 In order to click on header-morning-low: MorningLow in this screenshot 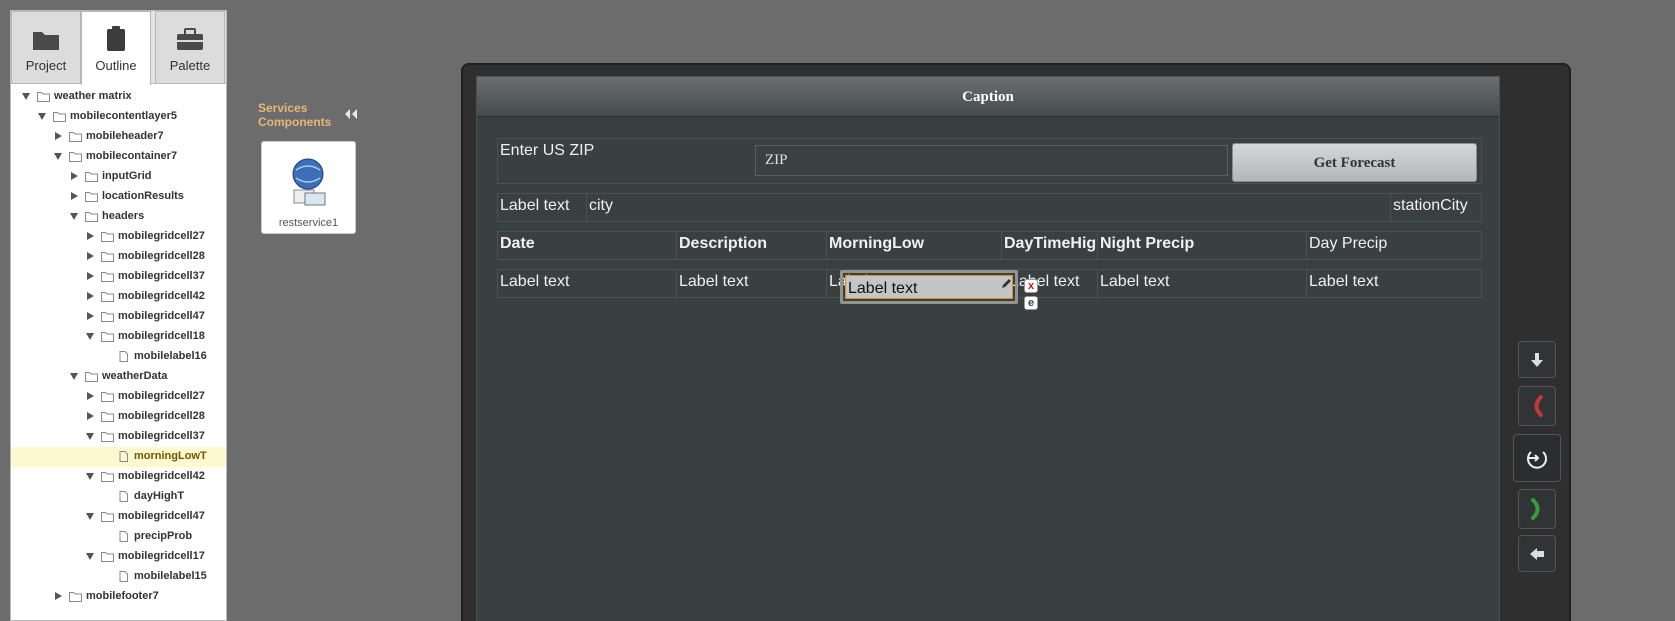, I will do `click(914, 245)`.